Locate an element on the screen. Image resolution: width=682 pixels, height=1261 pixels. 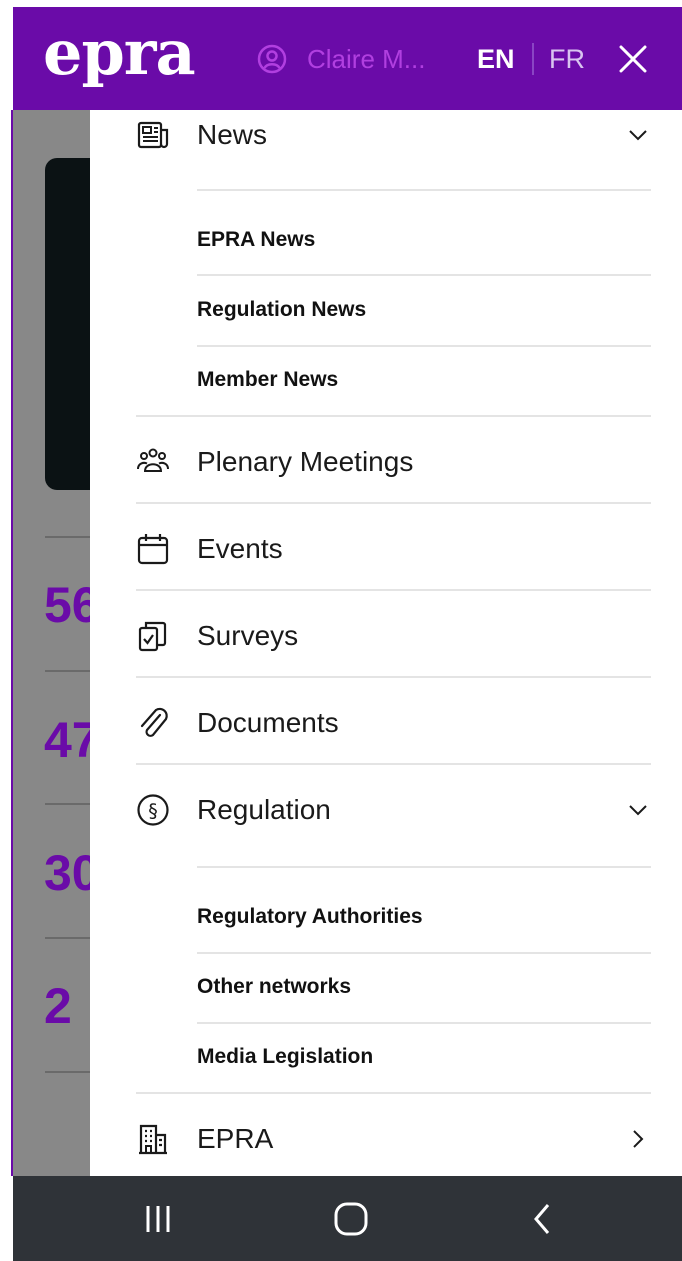
submenu-item-regulation-news: Regulation News is located at coordinates (281, 310).